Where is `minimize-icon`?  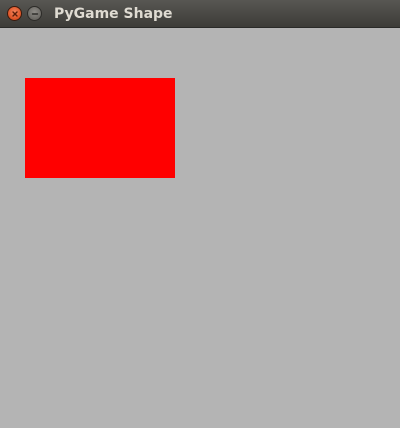 minimize-icon is located at coordinates (35, 14).